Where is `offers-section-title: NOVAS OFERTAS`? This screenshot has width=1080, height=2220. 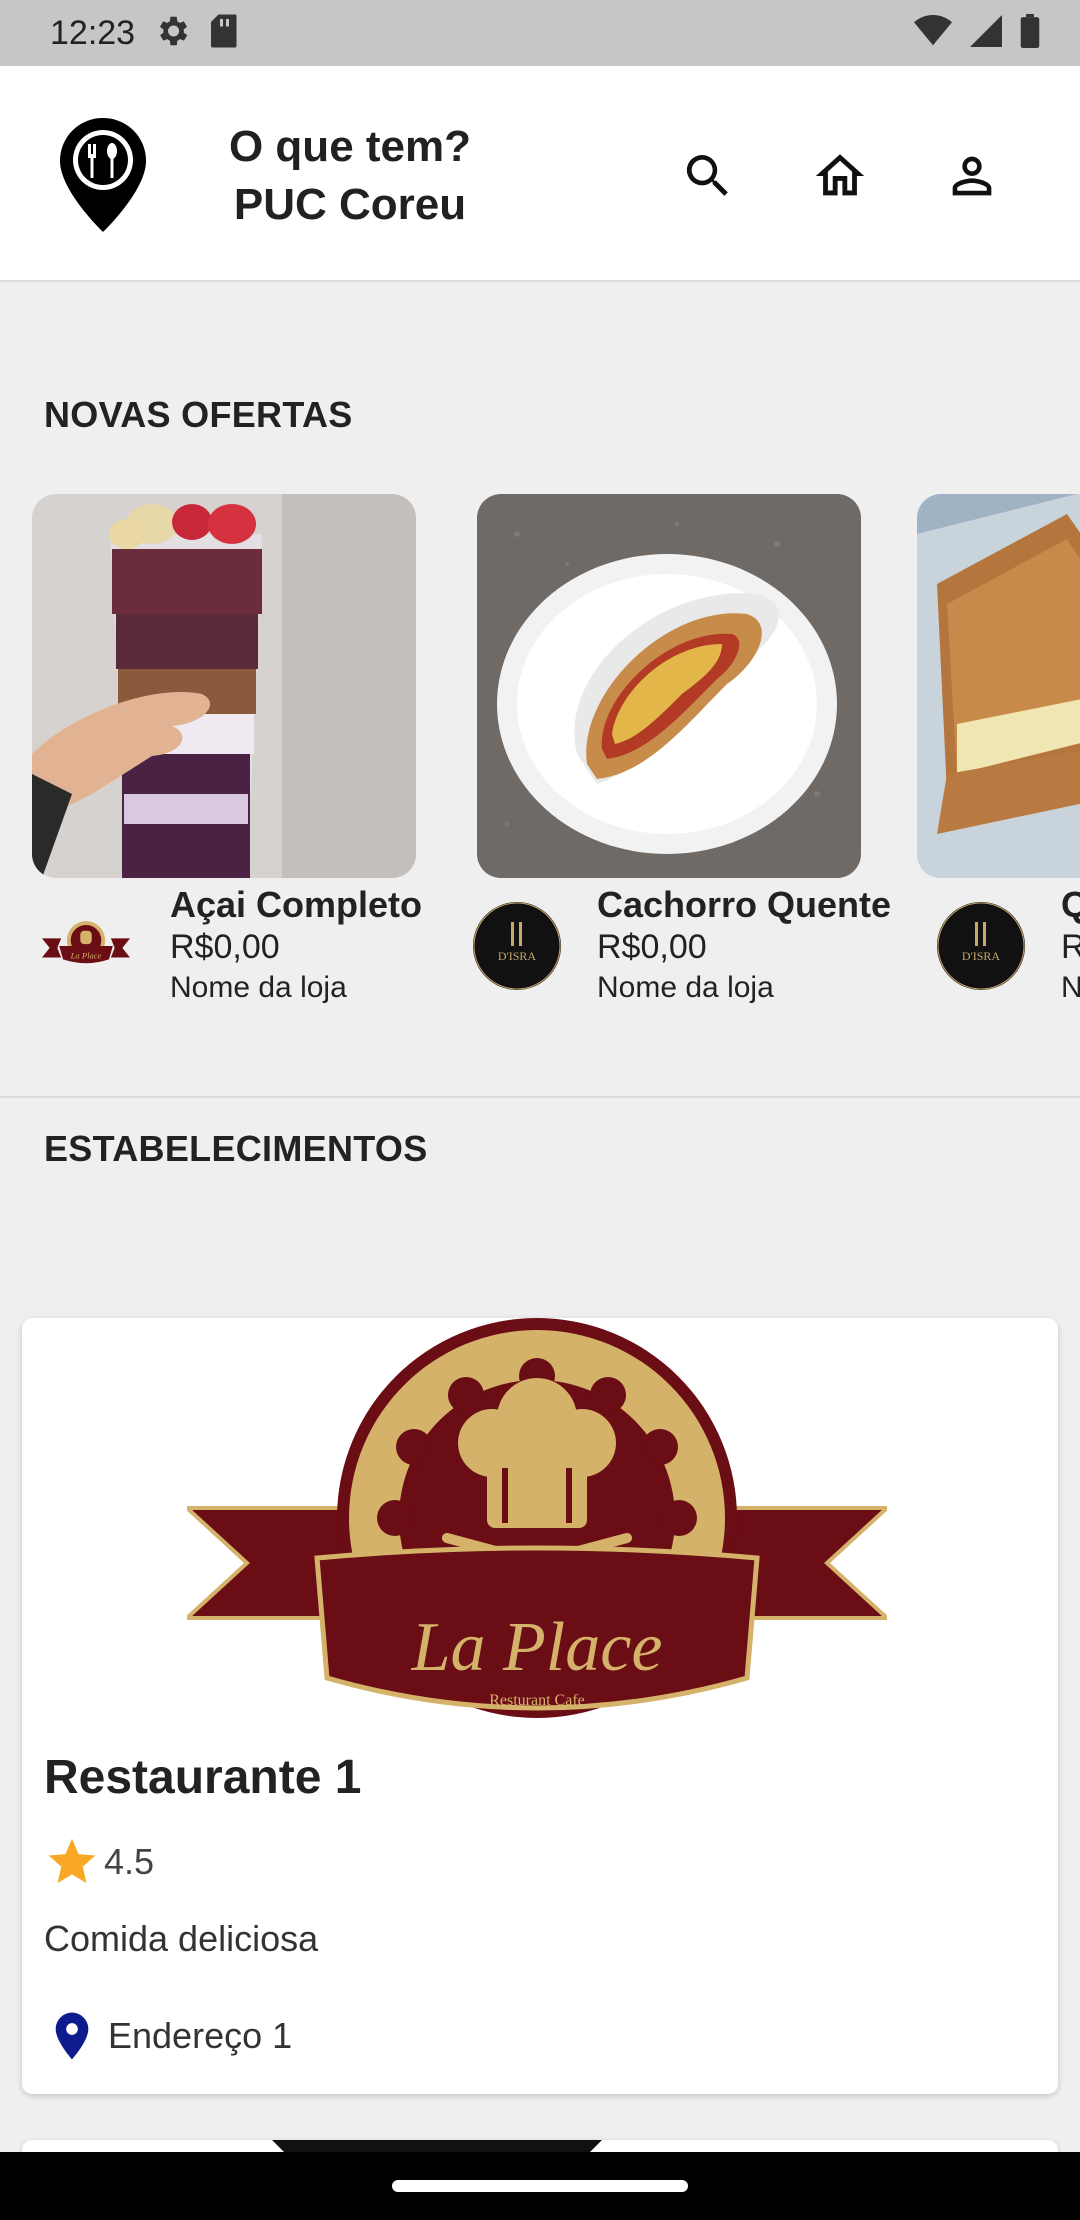 offers-section-title: NOVAS OFERTAS is located at coordinates (198, 414).